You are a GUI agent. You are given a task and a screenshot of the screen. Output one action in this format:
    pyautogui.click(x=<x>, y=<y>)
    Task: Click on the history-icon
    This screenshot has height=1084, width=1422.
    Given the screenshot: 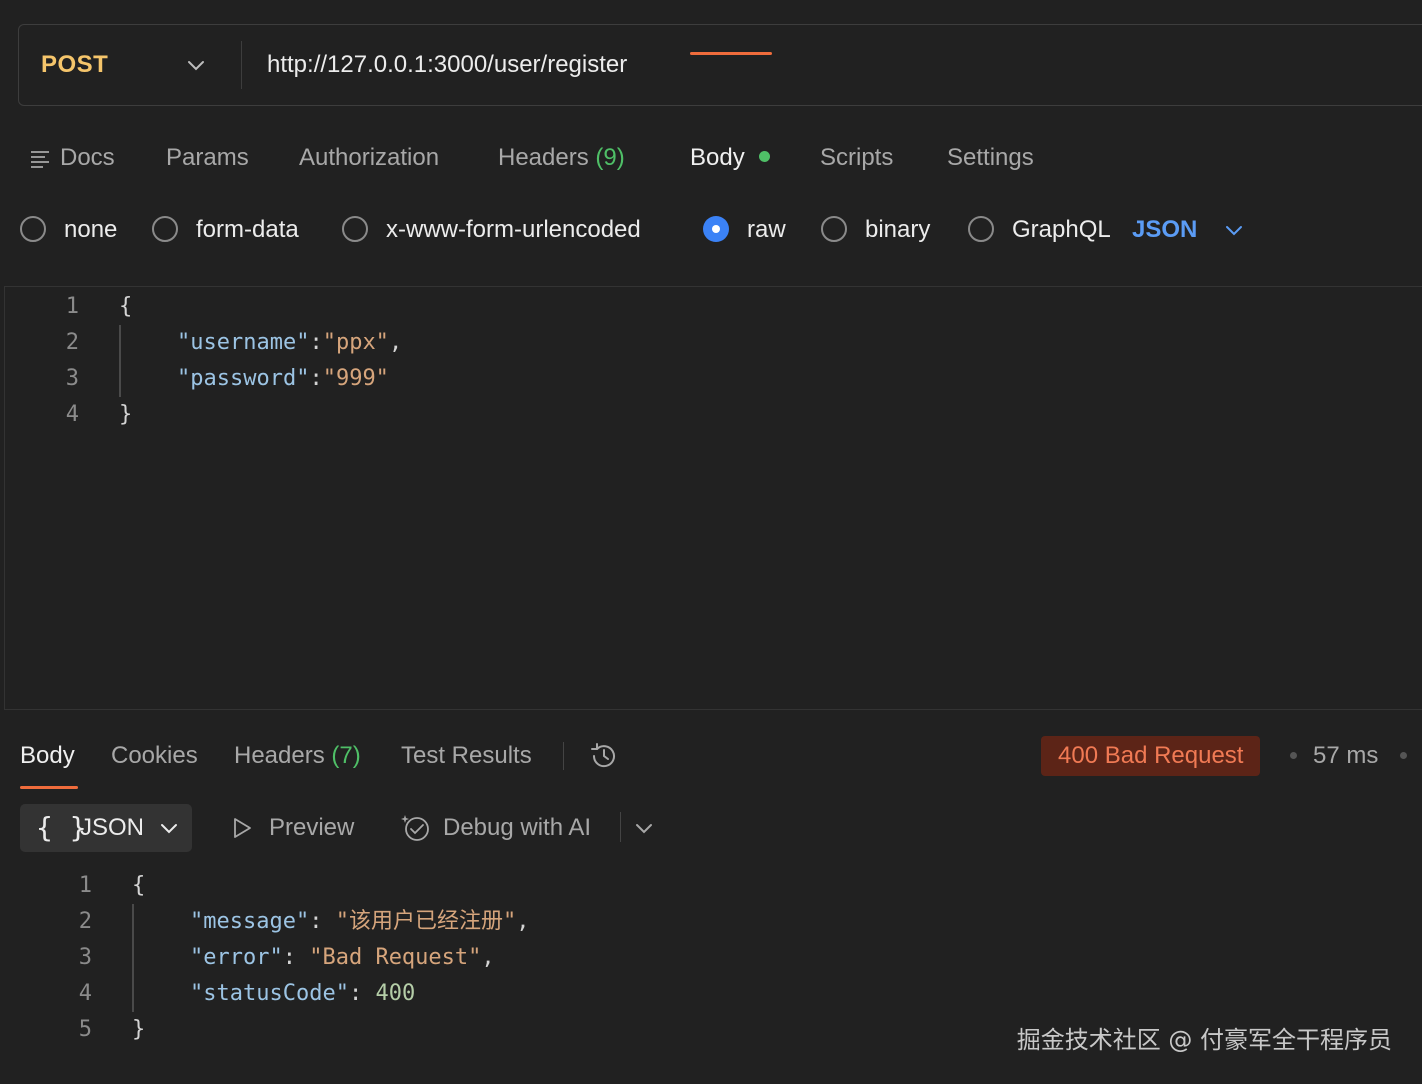 What is the action you would take?
    pyautogui.click(x=604, y=756)
    